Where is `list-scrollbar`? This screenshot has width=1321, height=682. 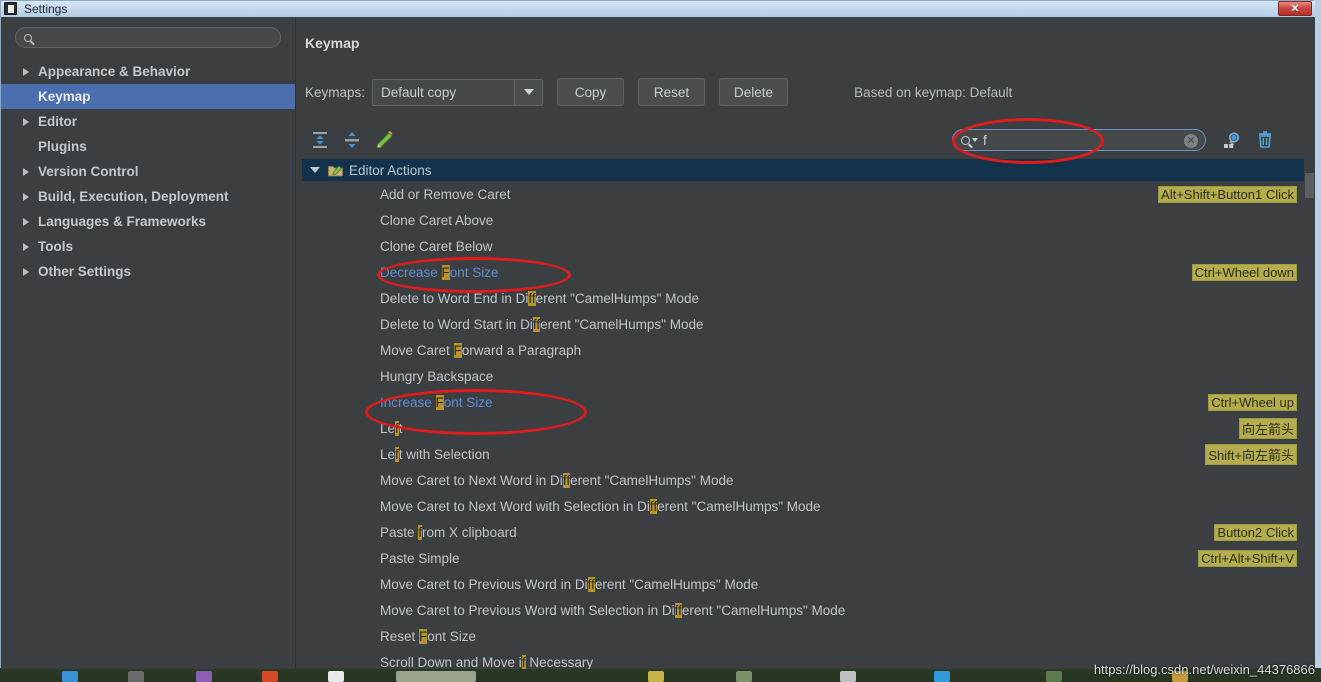
list-scrollbar is located at coordinates (1309, 414).